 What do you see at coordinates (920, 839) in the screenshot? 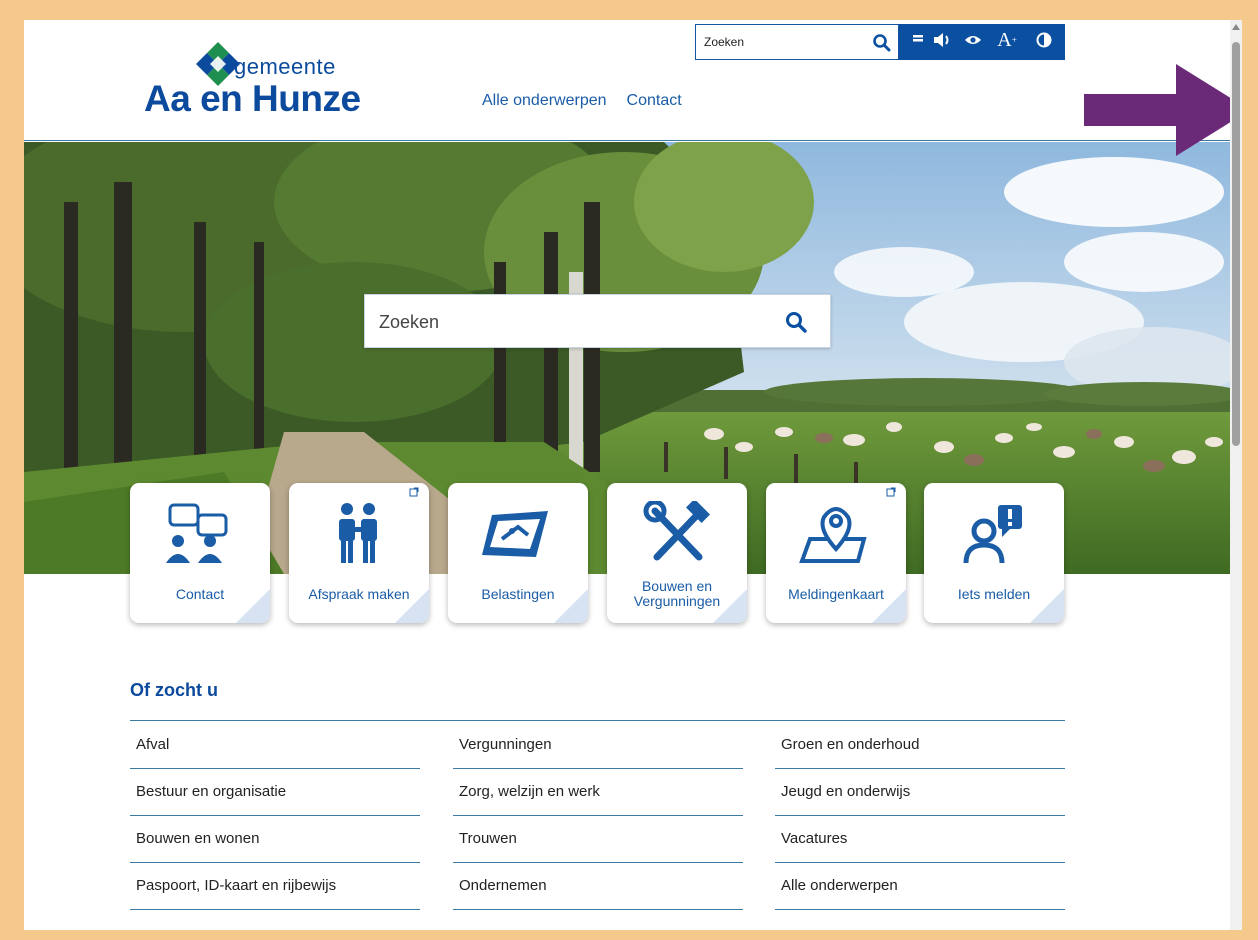
I see `topic-link: Vacatures` at bounding box center [920, 839].